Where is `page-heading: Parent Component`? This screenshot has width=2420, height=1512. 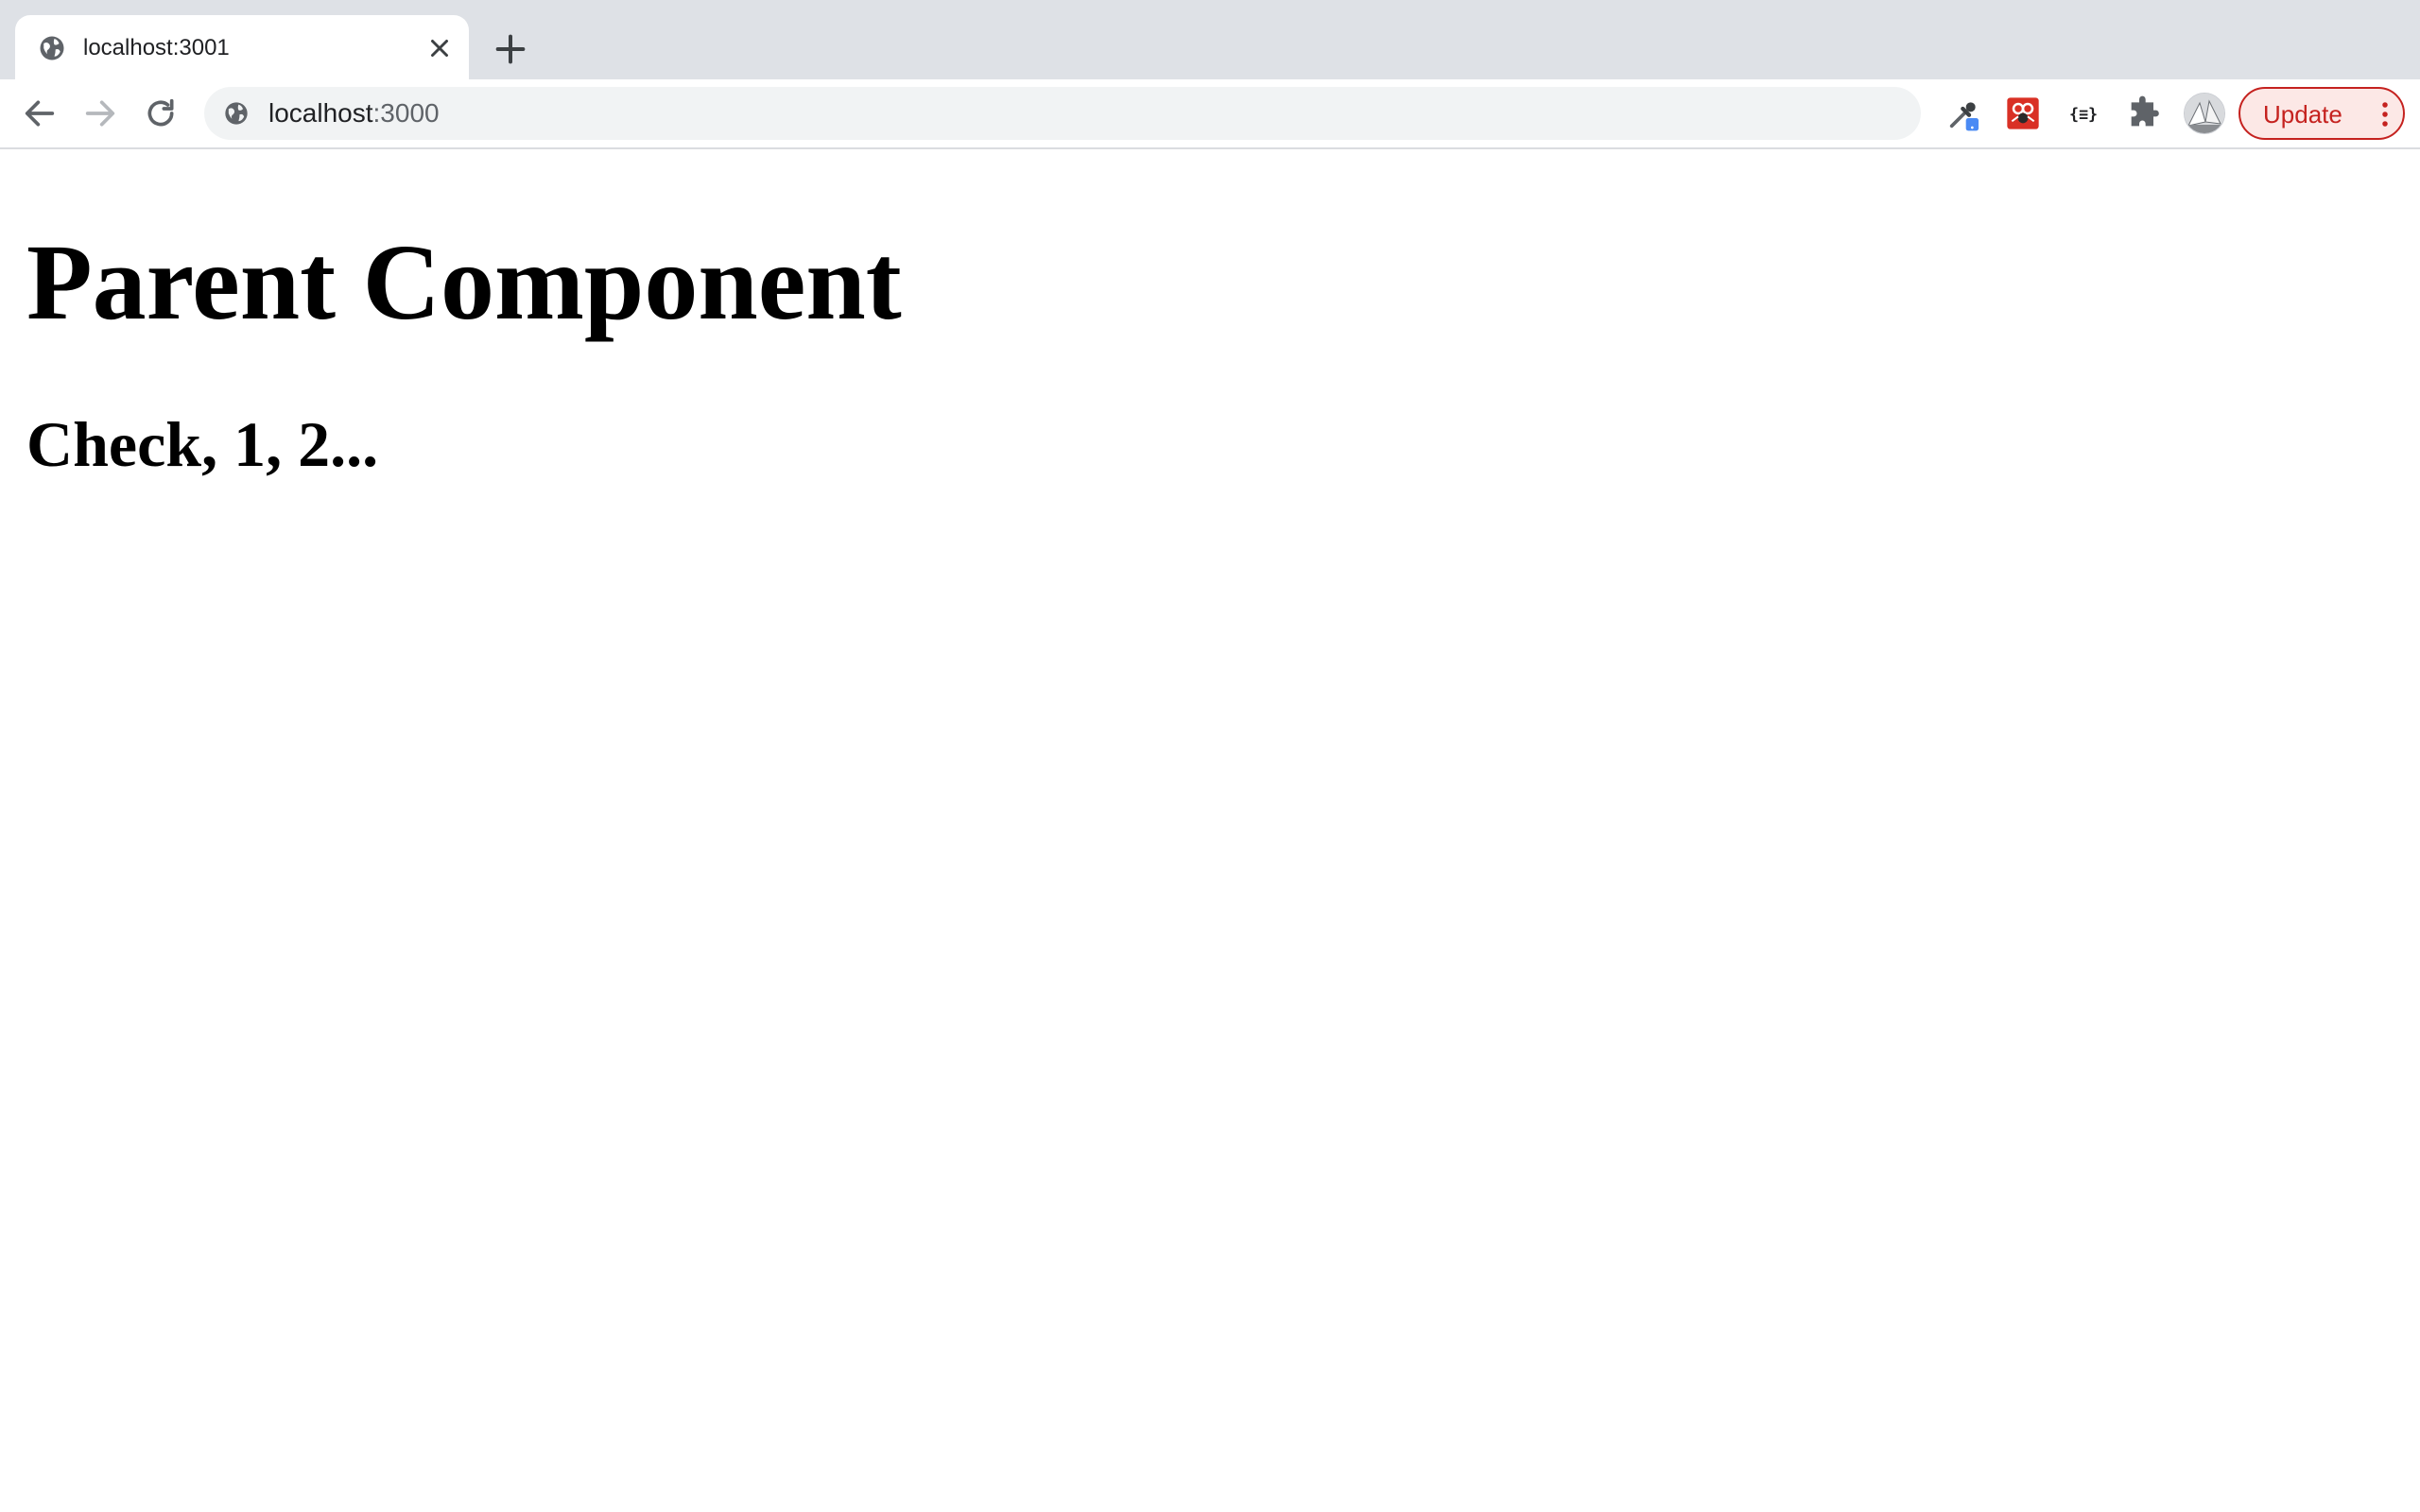
page-heading: Parent Component is located at coordinates (464, 282).